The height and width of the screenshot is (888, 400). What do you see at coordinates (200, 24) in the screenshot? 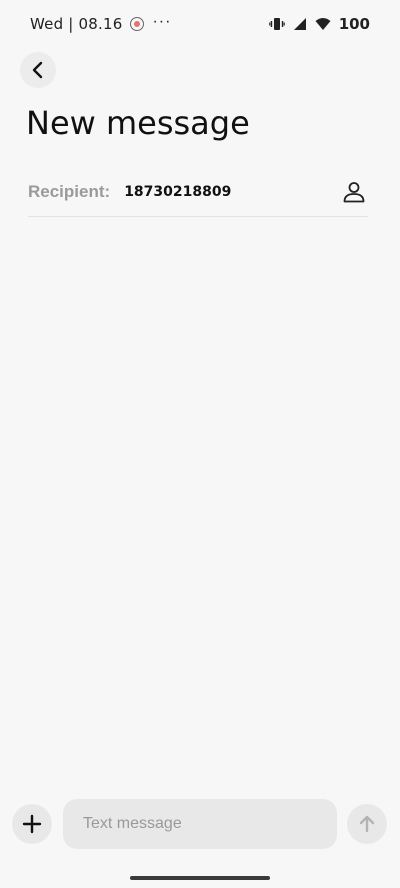
I see `status-bar: Wed | 08.16 ··· 100` at bounding box center [200, 24].